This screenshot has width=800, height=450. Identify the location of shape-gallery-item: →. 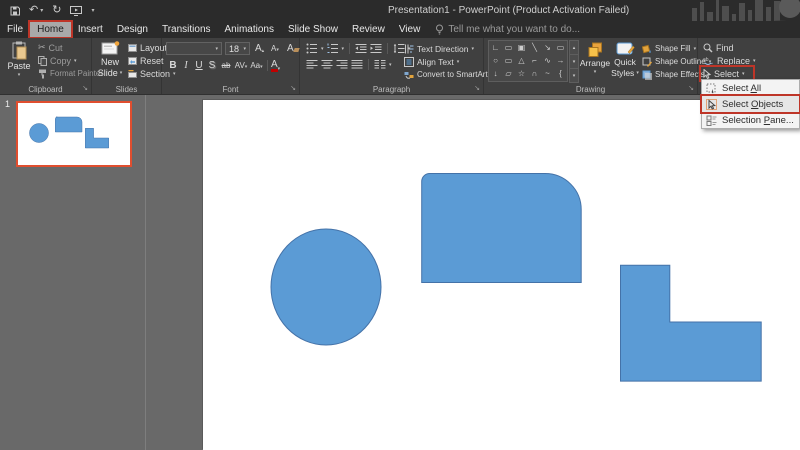
(560, 60).